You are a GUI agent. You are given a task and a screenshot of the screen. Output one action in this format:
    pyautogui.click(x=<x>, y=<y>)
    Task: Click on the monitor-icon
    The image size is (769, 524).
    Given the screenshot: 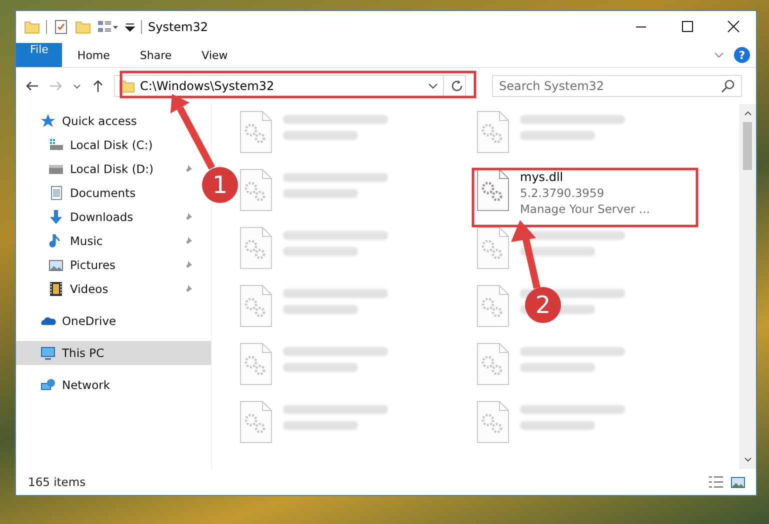 What is the action you would take?
    pyautogui.click(x=48, y=353)
    